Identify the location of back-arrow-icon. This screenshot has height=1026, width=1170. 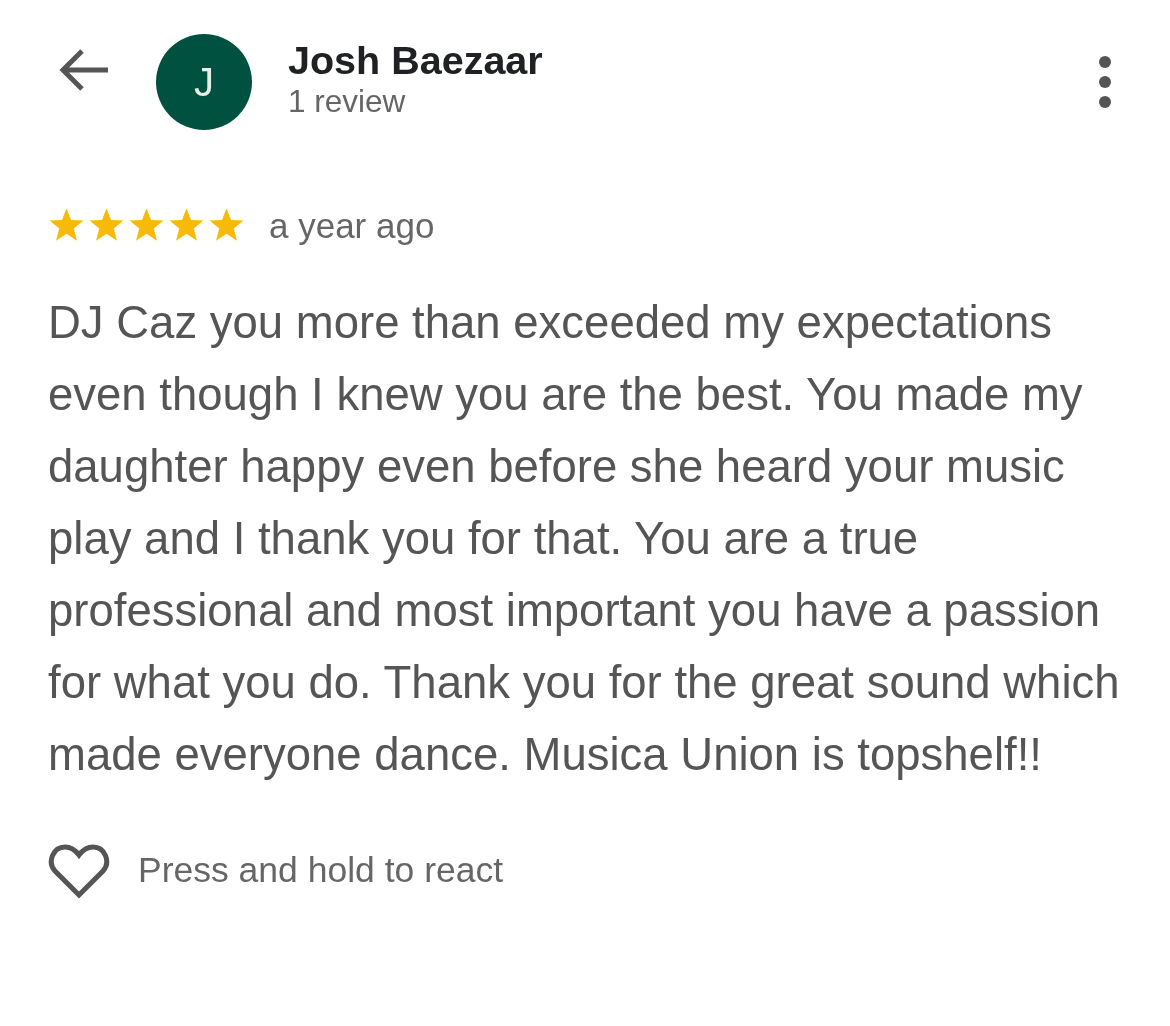
(84, 70).